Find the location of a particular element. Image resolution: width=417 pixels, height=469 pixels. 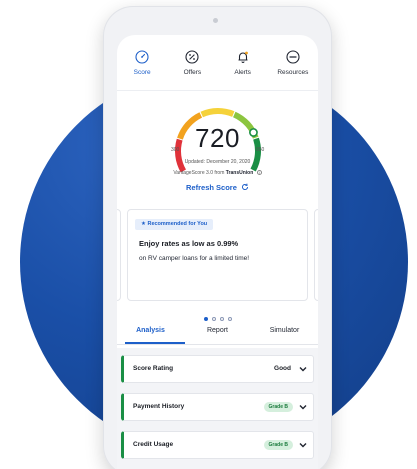

recommended-label: Recommended for You is located at coordinates (177, 224).